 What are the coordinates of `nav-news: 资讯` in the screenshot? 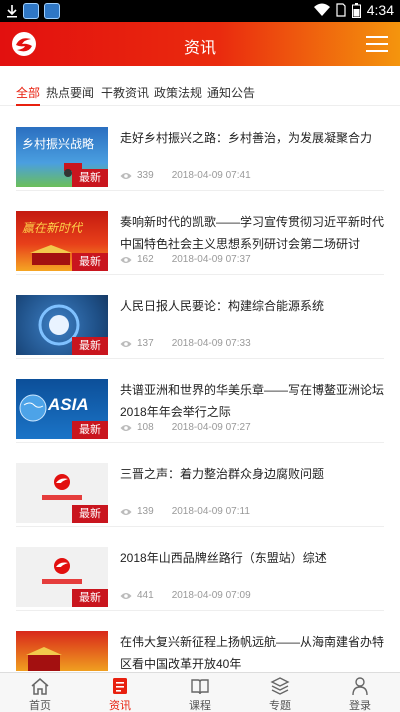 It's located at (120, 692).